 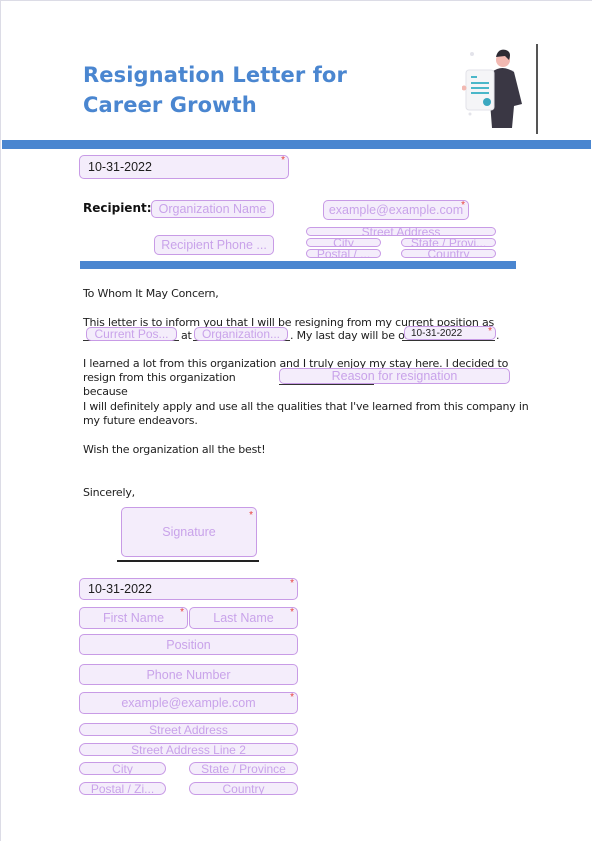 What do you see at coordinates (243, 768) in the screenshot?
I see `sender-state-field: State / Province` at bounding box center [243, 768].